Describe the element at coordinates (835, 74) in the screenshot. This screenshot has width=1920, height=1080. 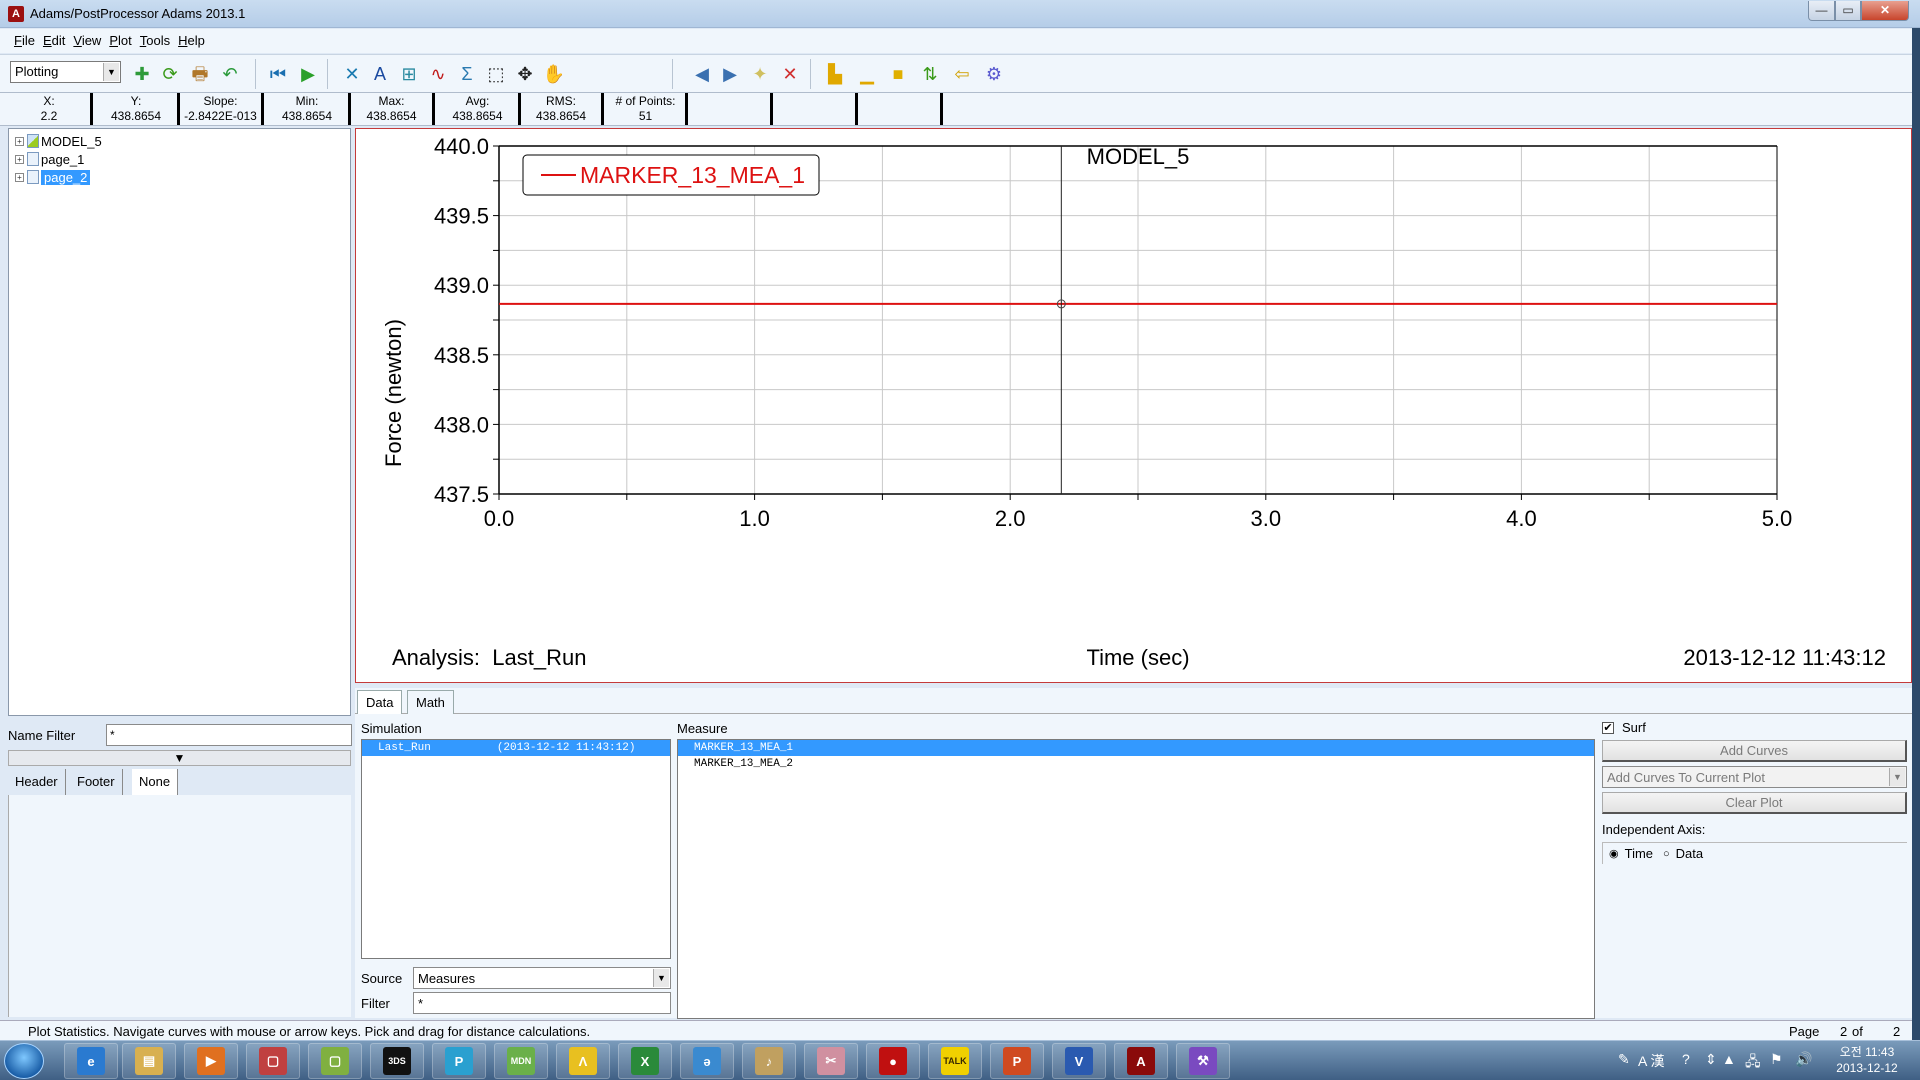
I see `layout-left-icon: ▙` at that location.